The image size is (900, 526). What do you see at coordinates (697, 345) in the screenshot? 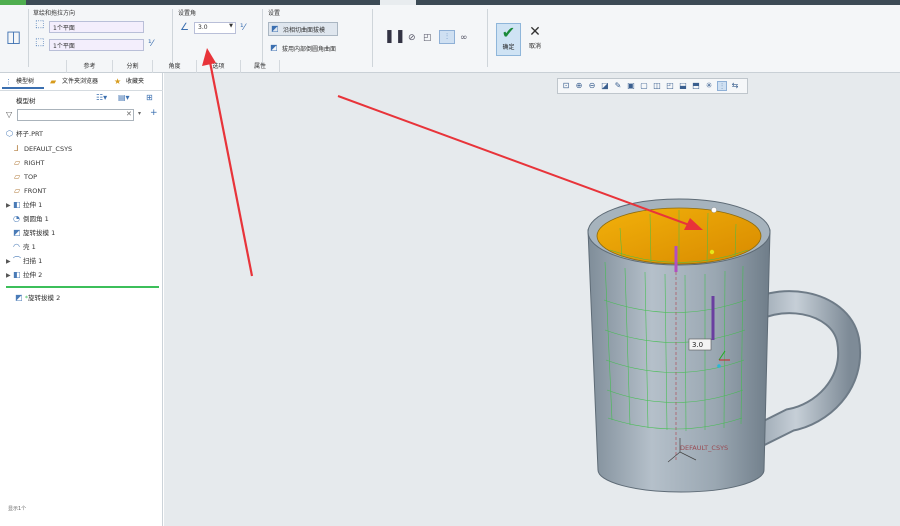
I see `dim-value: 3.0` at bounding box center [697, 345].